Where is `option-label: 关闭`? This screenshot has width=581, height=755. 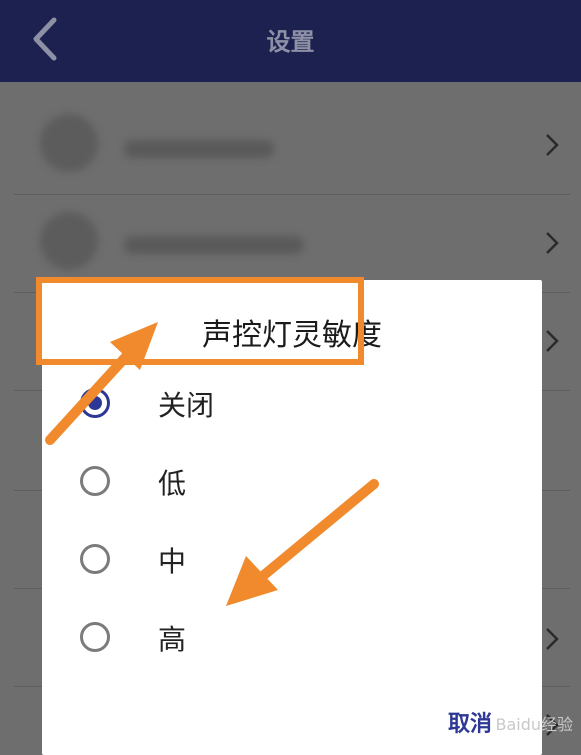 option-label: 关闭 is located at coordinates (186, 405).